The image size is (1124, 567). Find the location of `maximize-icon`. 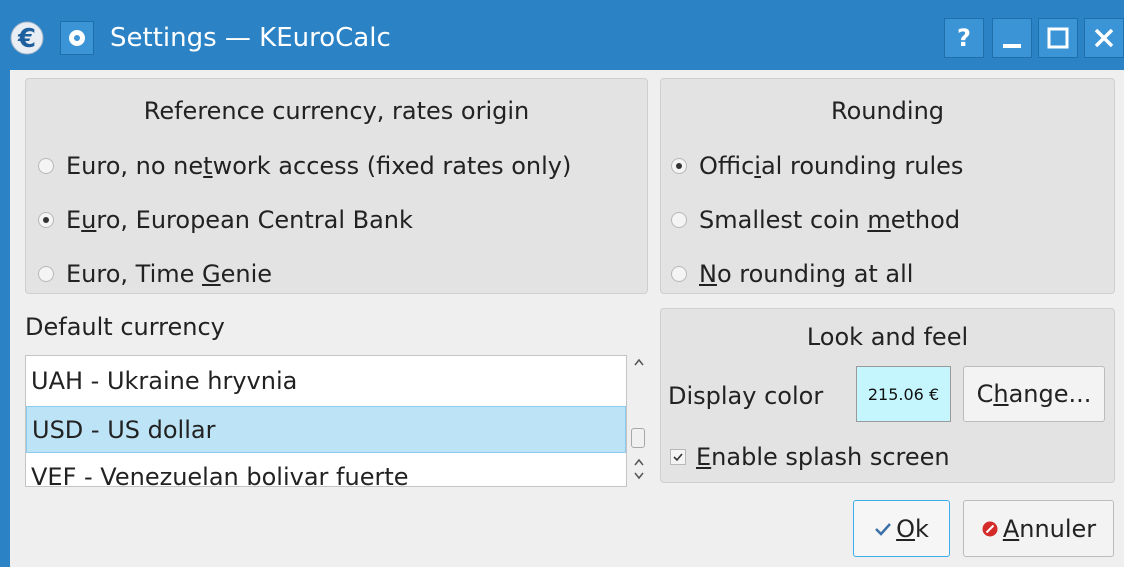

maximize-icon is located at coordinates (1058, 38).